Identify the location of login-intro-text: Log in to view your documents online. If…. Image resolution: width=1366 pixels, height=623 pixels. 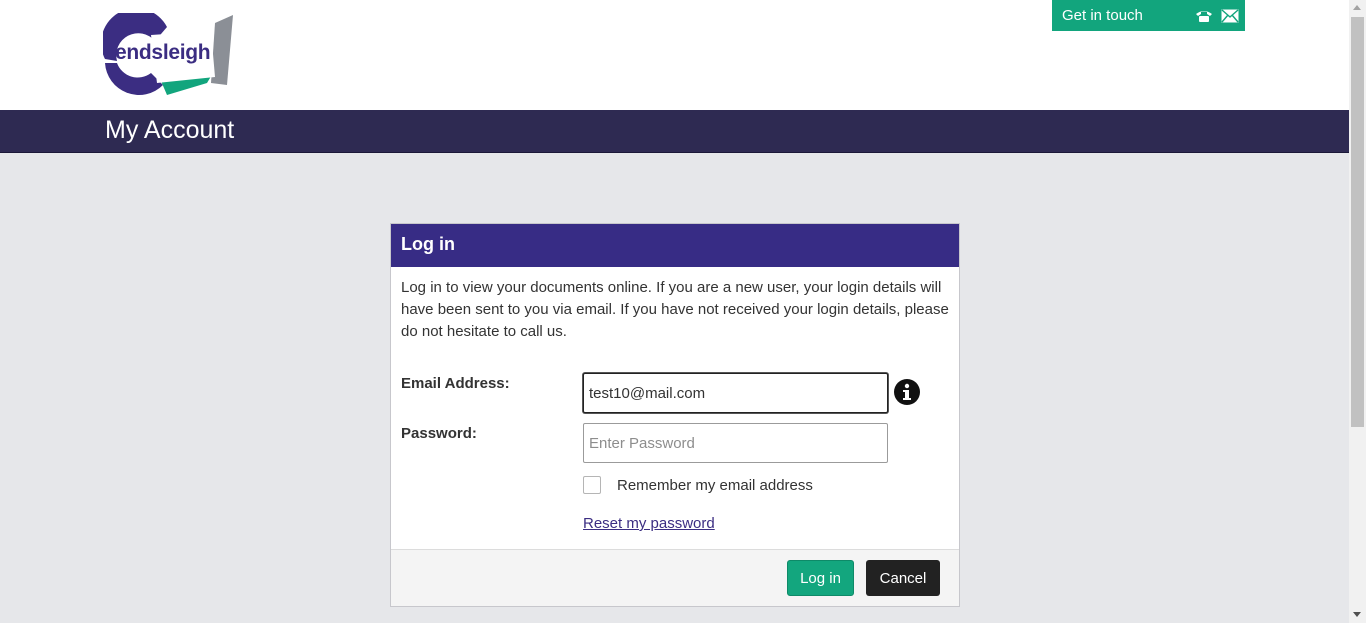
(675, 309).